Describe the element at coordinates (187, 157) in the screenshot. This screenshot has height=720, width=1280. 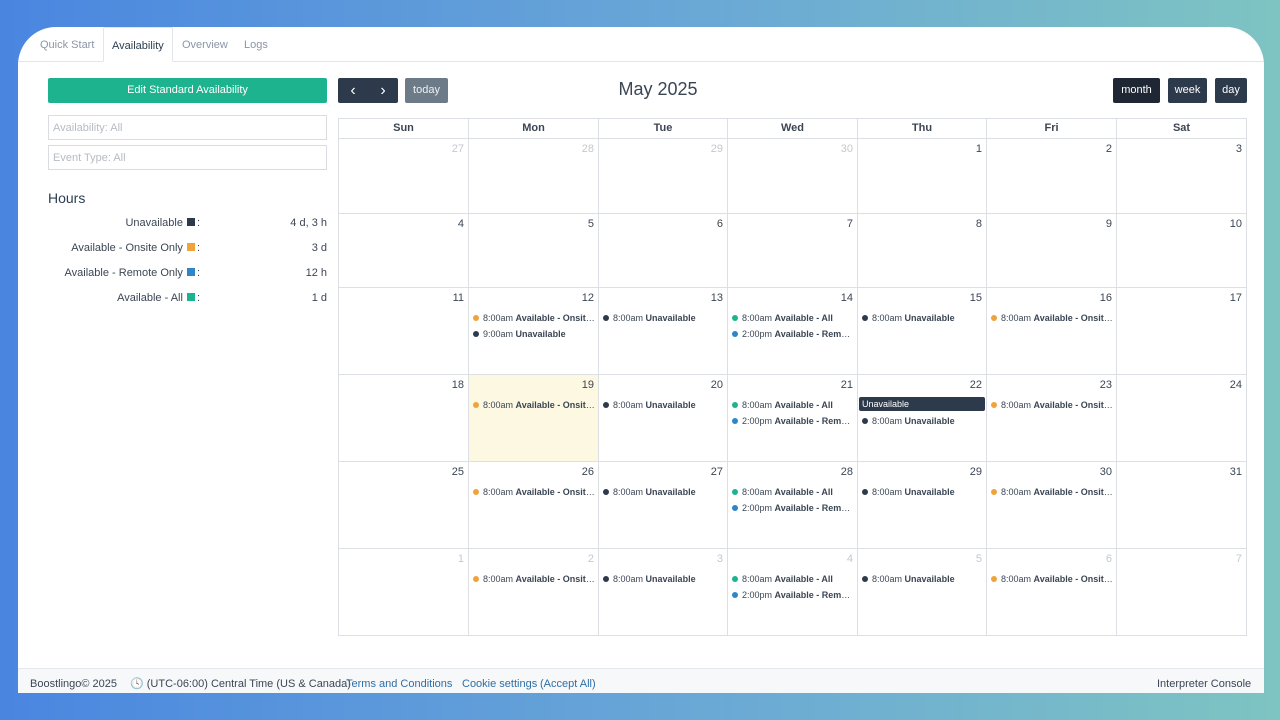
I see `event-type-filter-select: Event Type: All` at that location.